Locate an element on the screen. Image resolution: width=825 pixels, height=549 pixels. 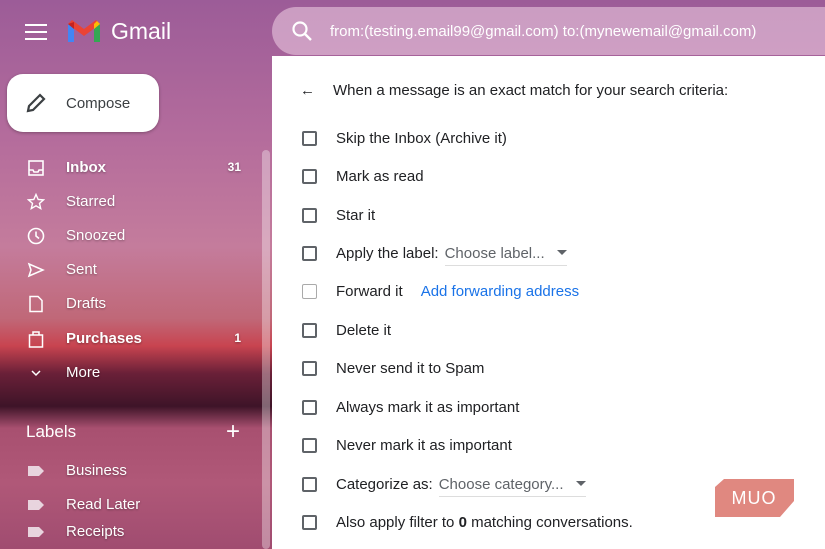
nav-label: Inbox is located at coordinates (86, 167).